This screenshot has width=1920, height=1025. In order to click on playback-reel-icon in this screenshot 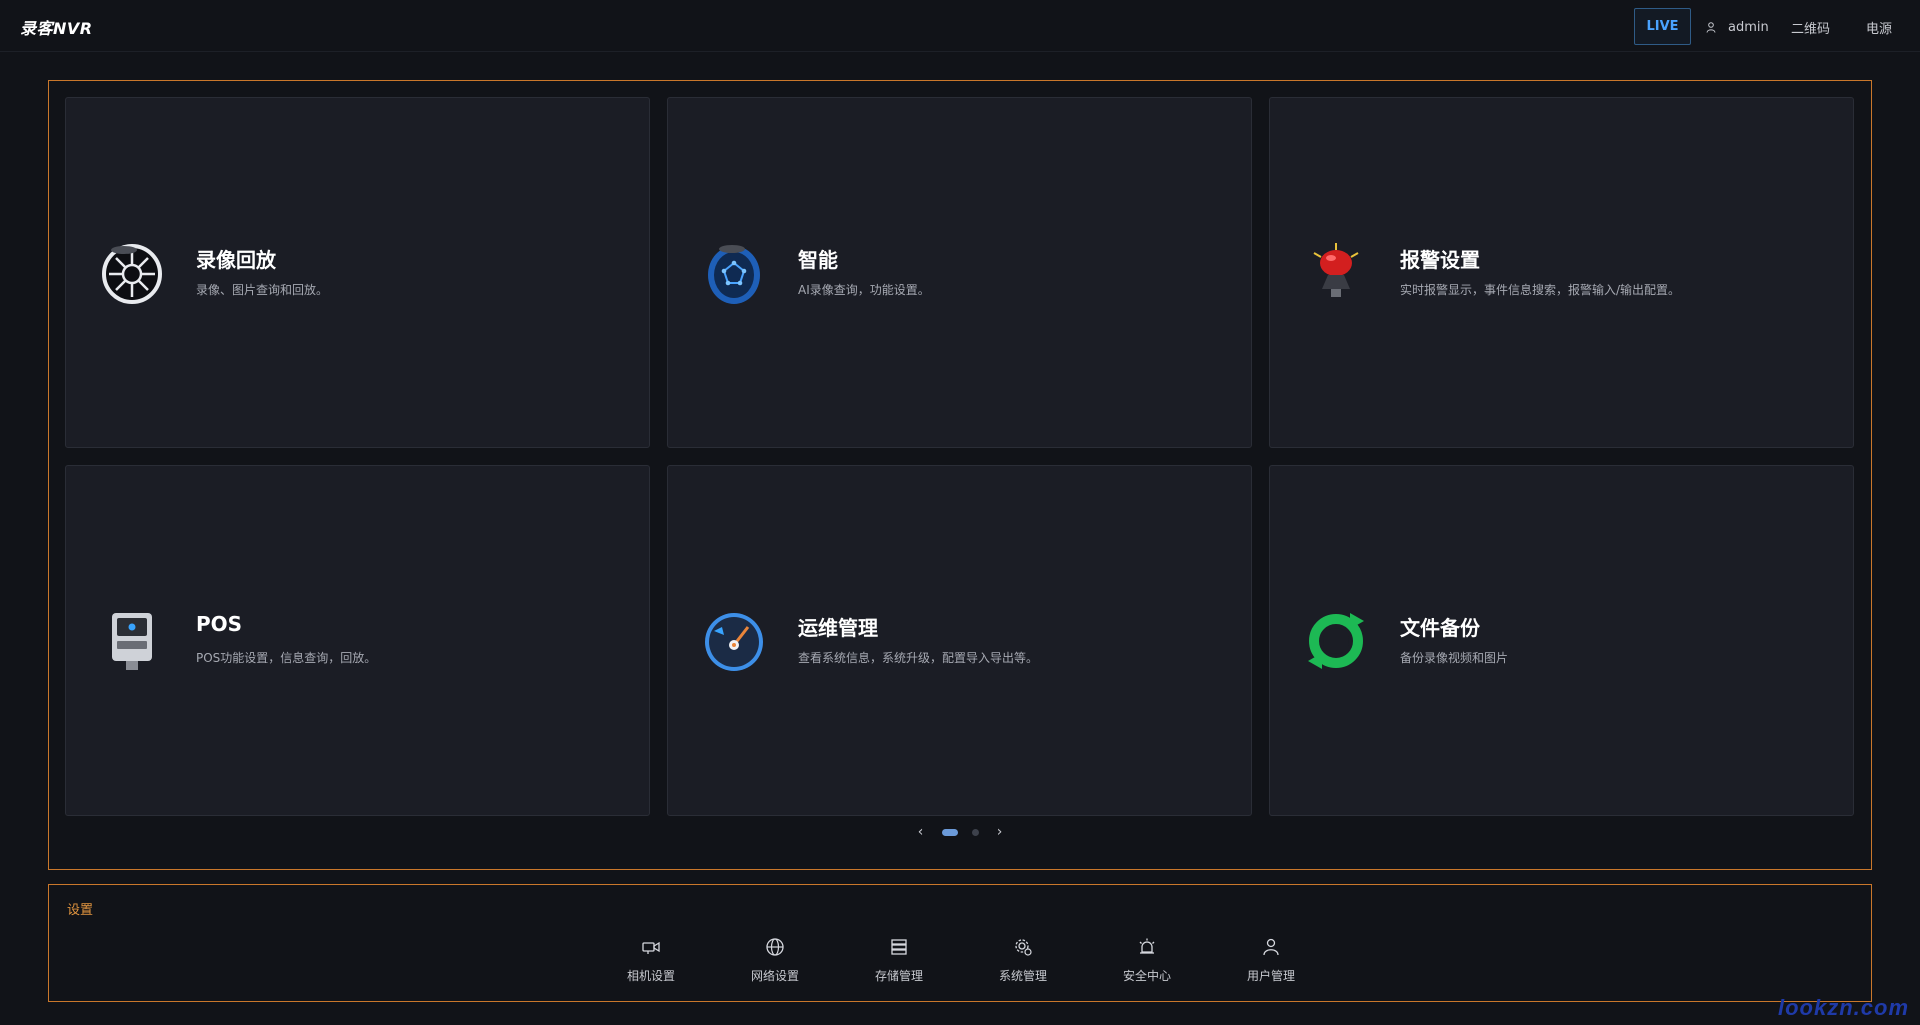, I will do `click(132, 274)`.